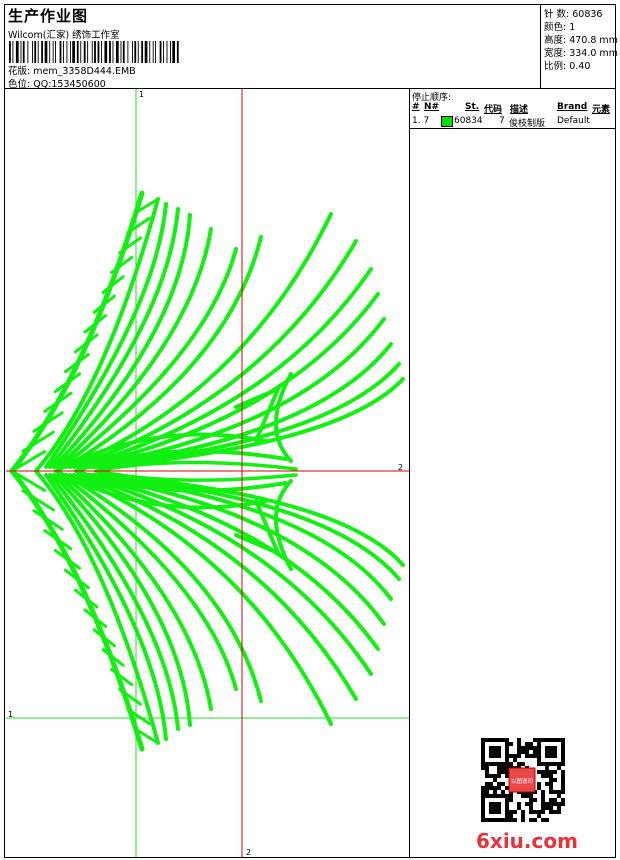  What do you see at coordinates (502, 121) in the screenshot?
I see `row-code: 7` at bounding box center [502, 121].